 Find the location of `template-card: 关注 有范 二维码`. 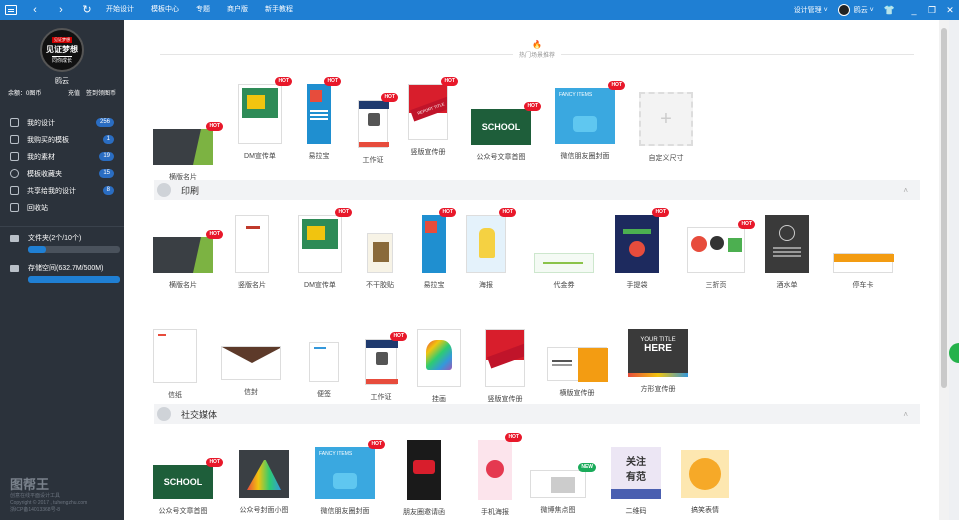

template-card: 关注 有范 二维码 is located at coordinates (636, 481).